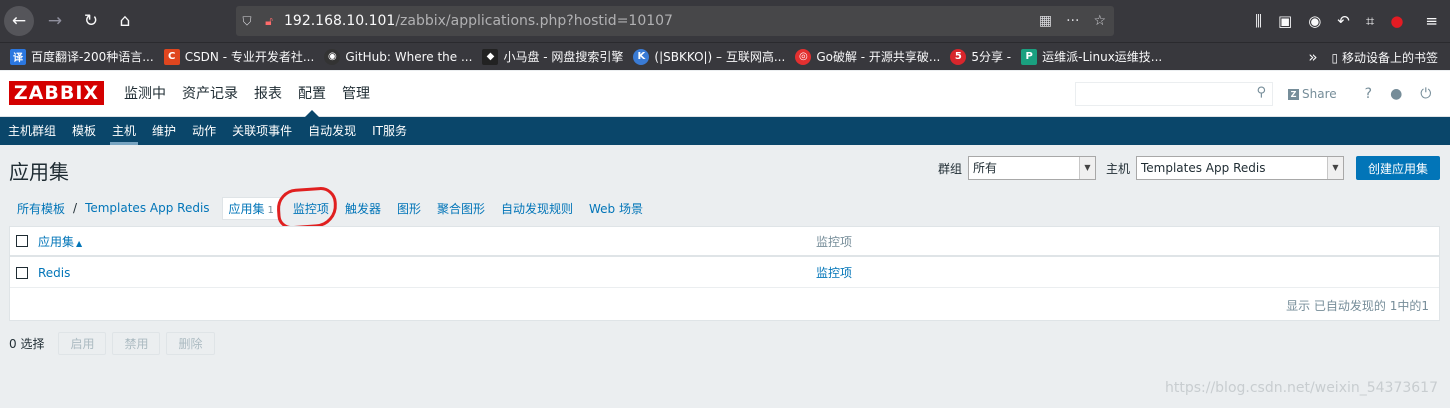  Describe the element at coordinates (1285, 21) in the screenshot. I see `sidebar-icon: ▣` at that location.